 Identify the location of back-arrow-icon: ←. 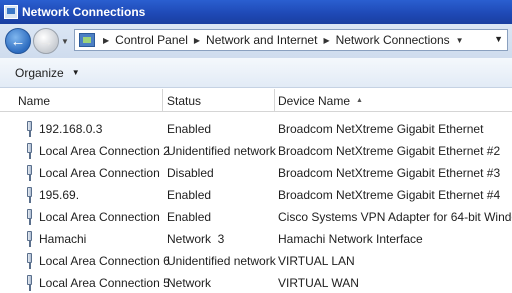
(18, 41).